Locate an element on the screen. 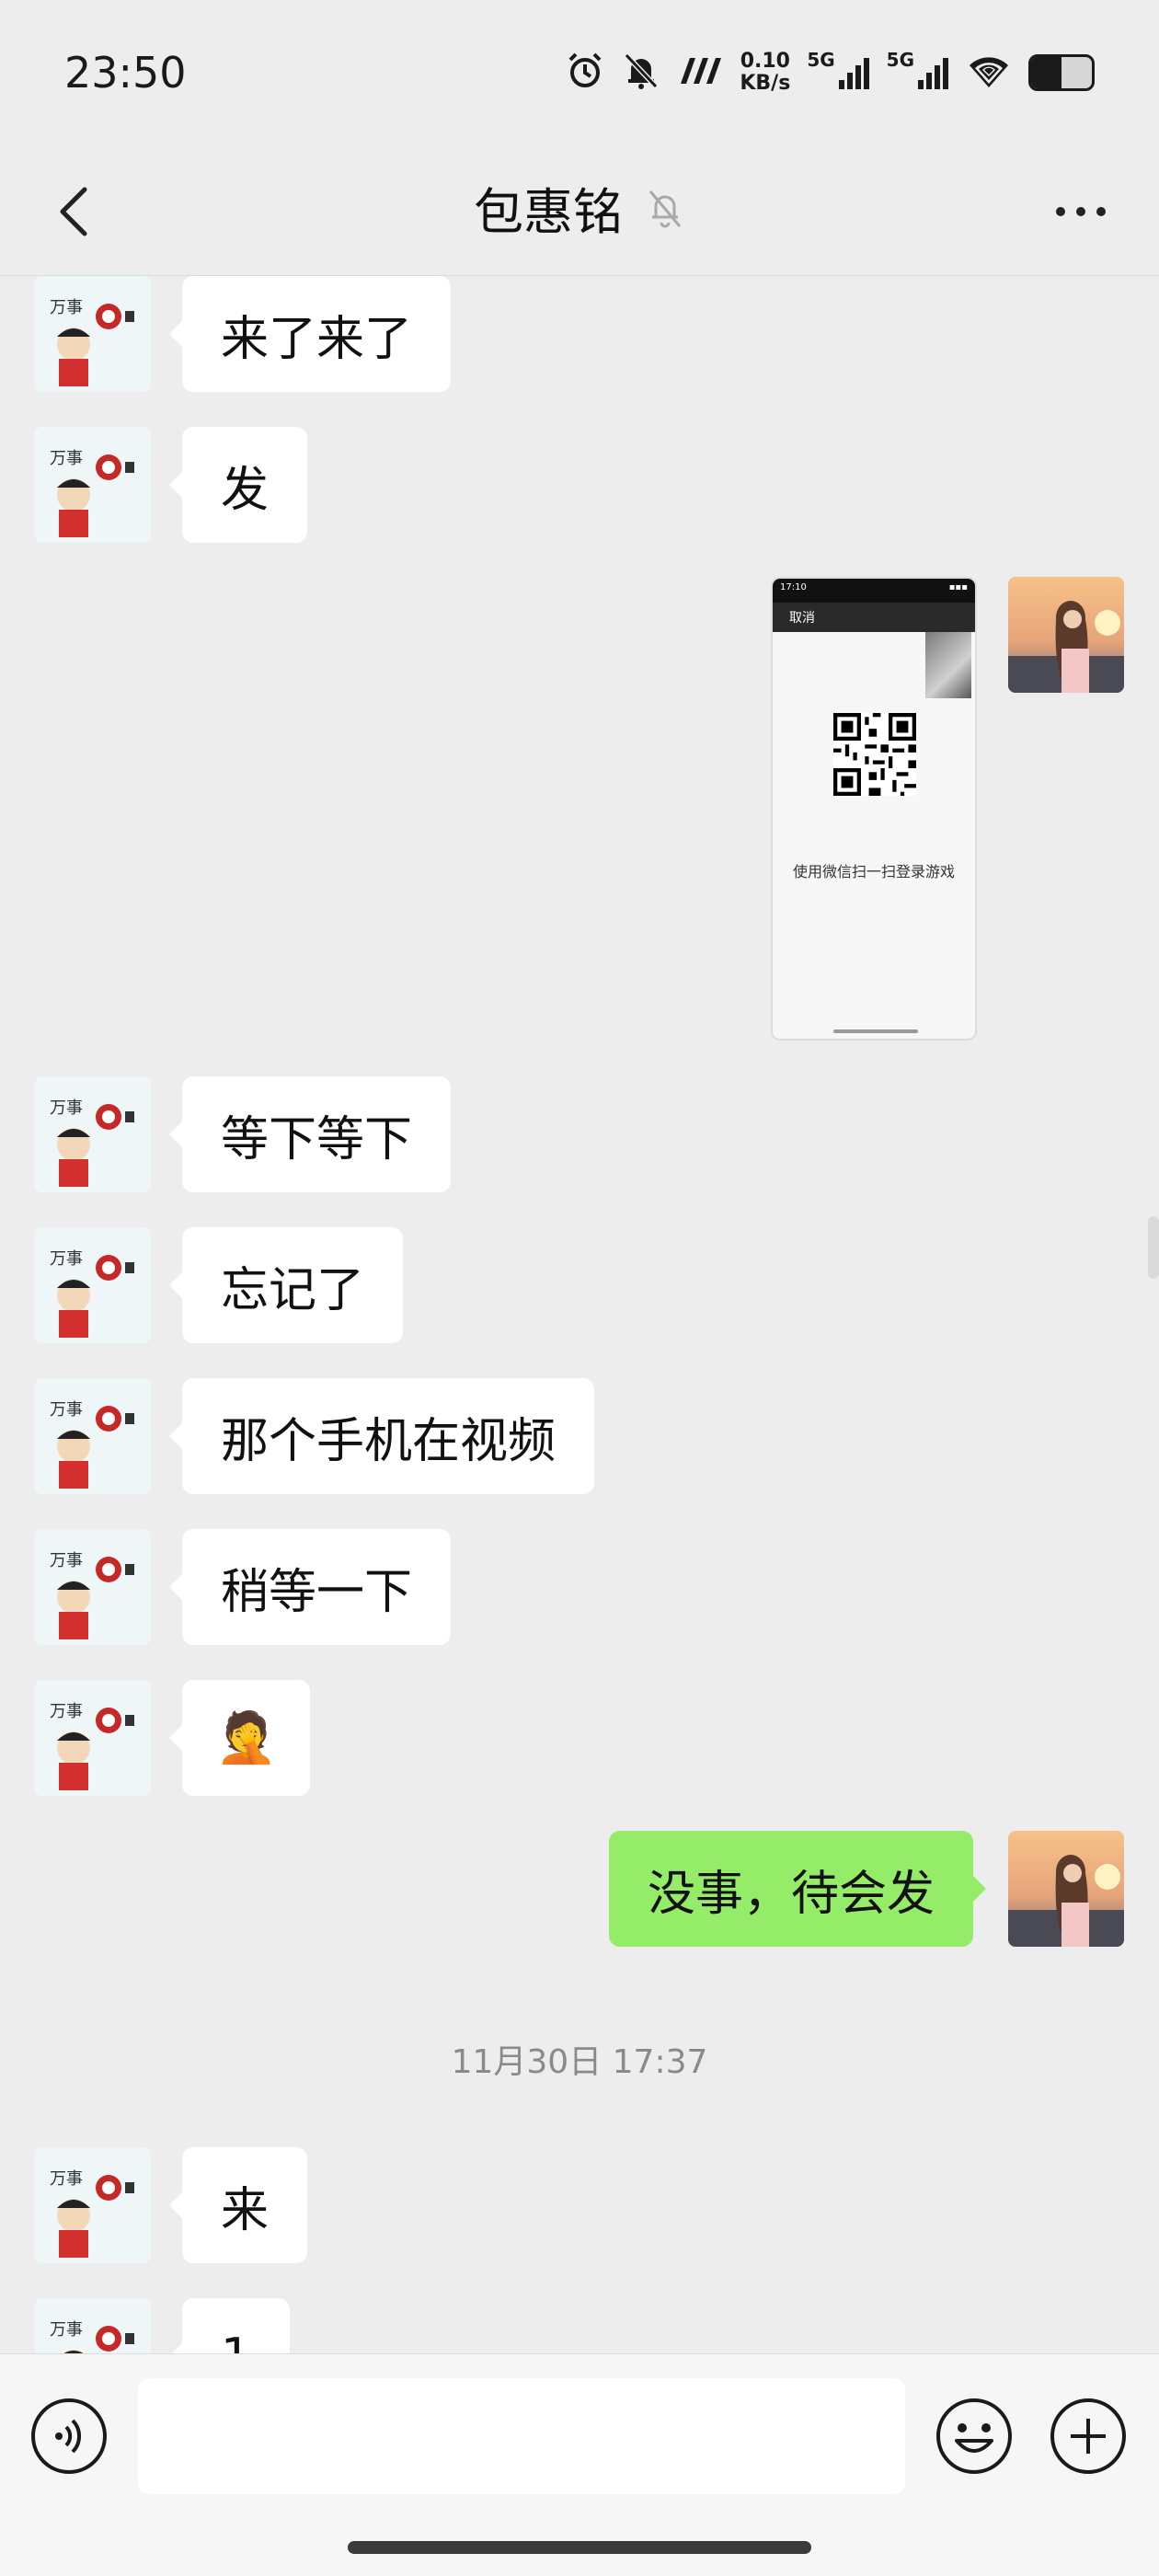  voice-input-button is located at coordinates (69, 2436).